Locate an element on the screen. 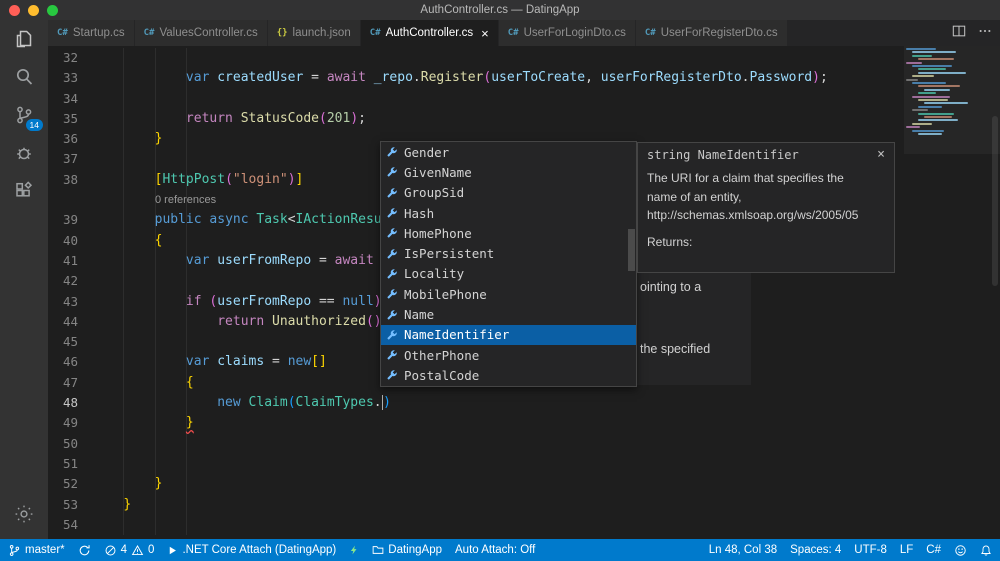  encoding-status: UTF-8 is located at coordinates (870, 550).